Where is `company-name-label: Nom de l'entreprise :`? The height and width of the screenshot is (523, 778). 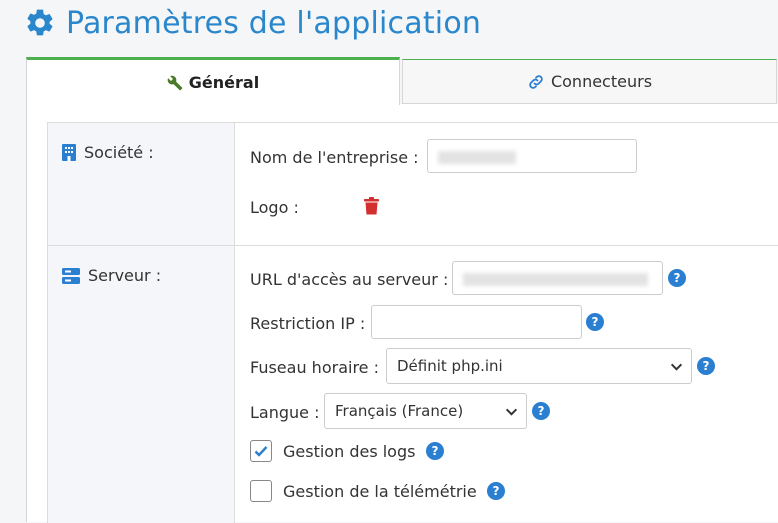
company-name-label: Nom de l'entreprise : is located at coordinates (334, 157).